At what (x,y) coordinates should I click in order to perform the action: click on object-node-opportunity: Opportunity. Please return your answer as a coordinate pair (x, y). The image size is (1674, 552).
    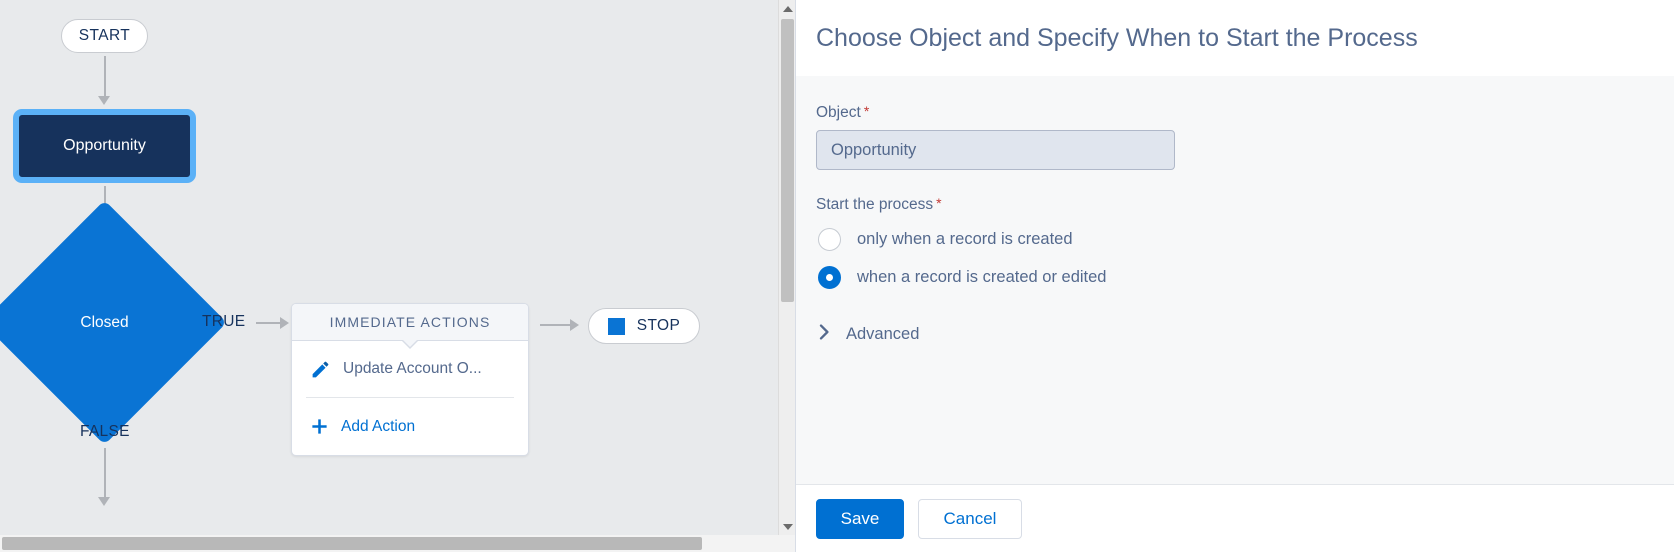
    Looking at the image, I should click on (104, 146).